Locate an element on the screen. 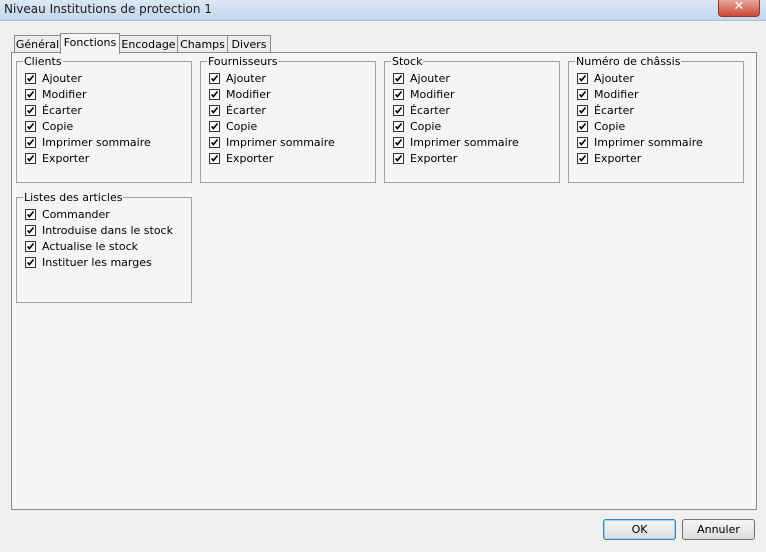  tab-general: Général is located at coordinates (37, 44).